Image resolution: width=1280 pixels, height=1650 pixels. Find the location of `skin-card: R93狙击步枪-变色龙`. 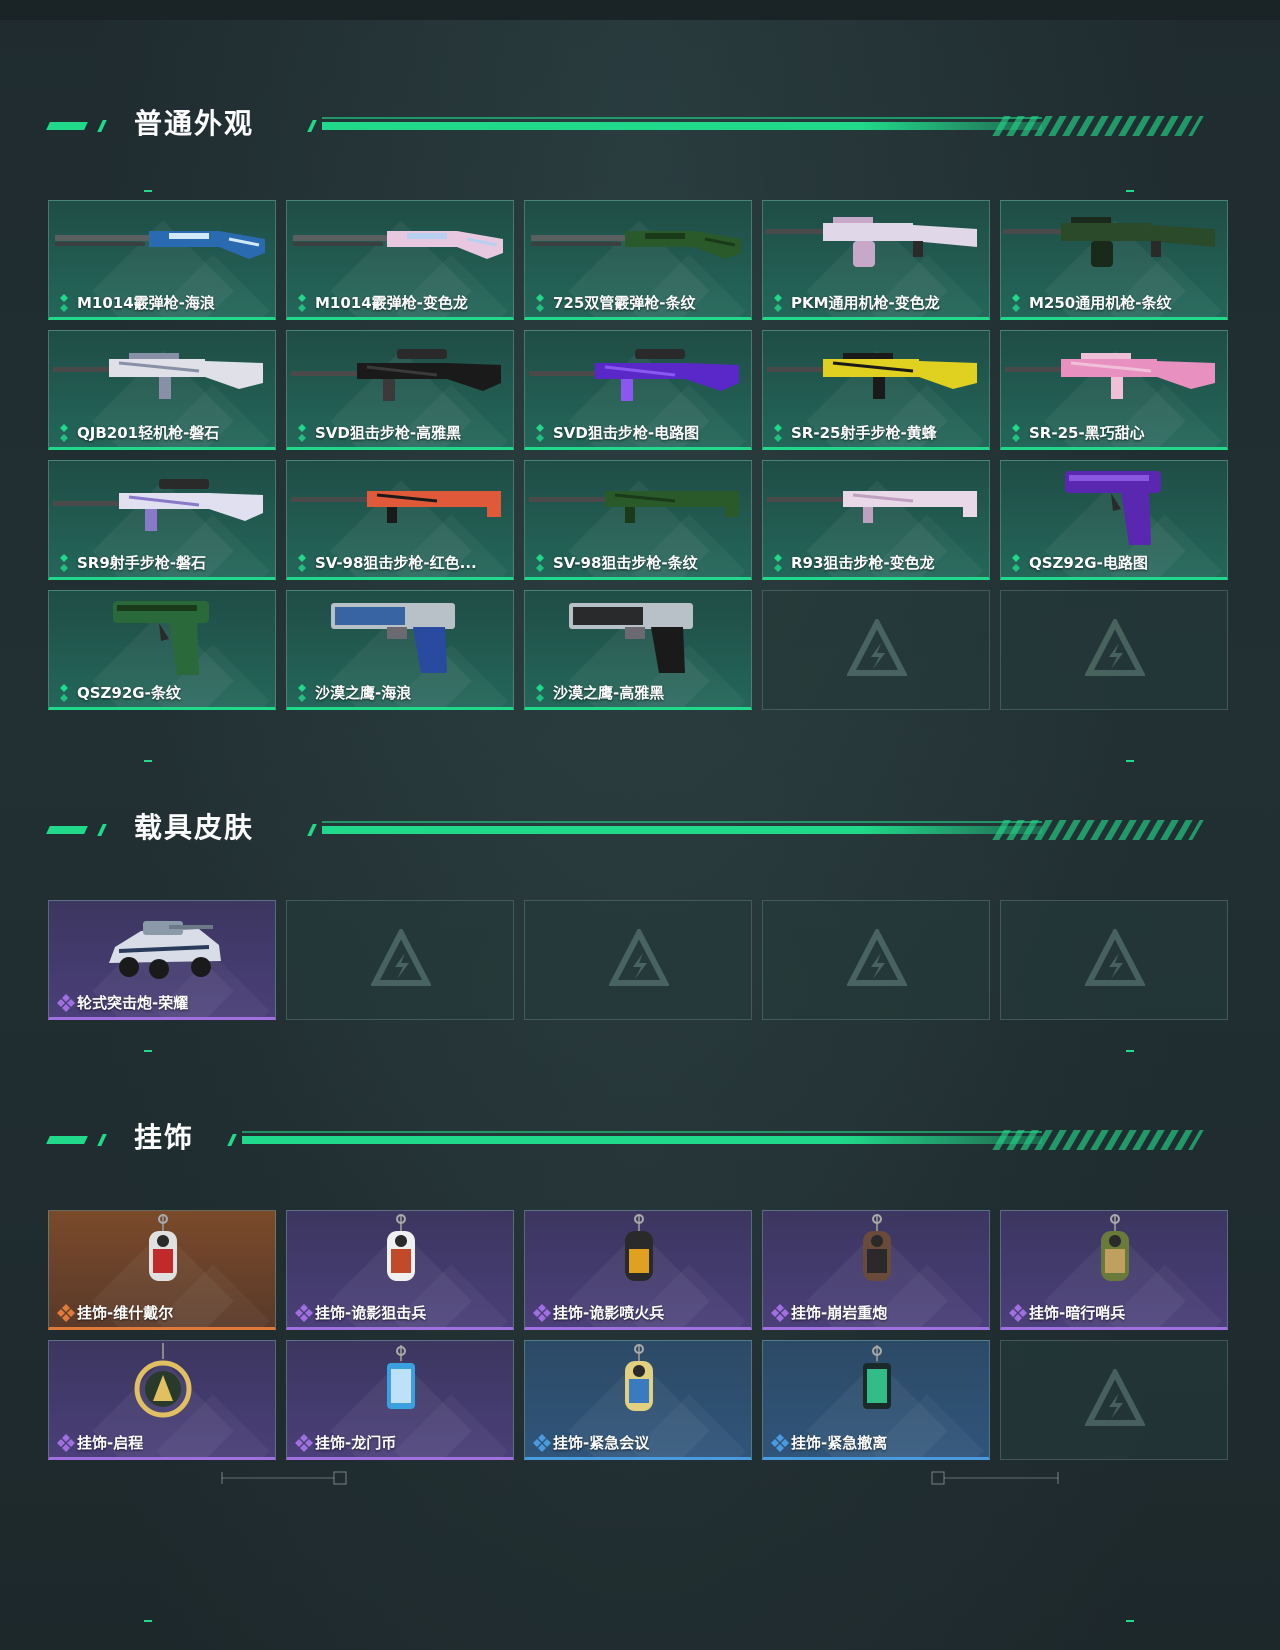

skin-card: R93狙击步枪-变色龙 is located at coordinates (876, 520).